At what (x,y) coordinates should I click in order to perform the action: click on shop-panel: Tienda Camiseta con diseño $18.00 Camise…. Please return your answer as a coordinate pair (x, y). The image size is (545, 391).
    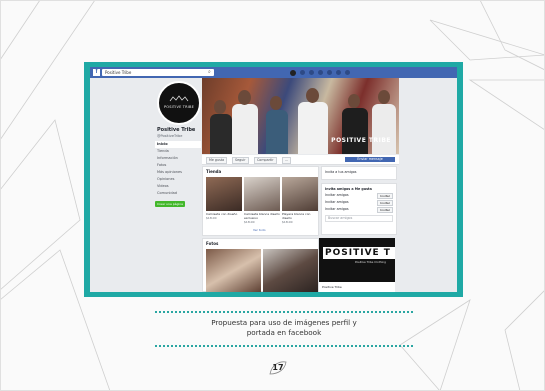
    Looking at the image, I should click on (260, 201).